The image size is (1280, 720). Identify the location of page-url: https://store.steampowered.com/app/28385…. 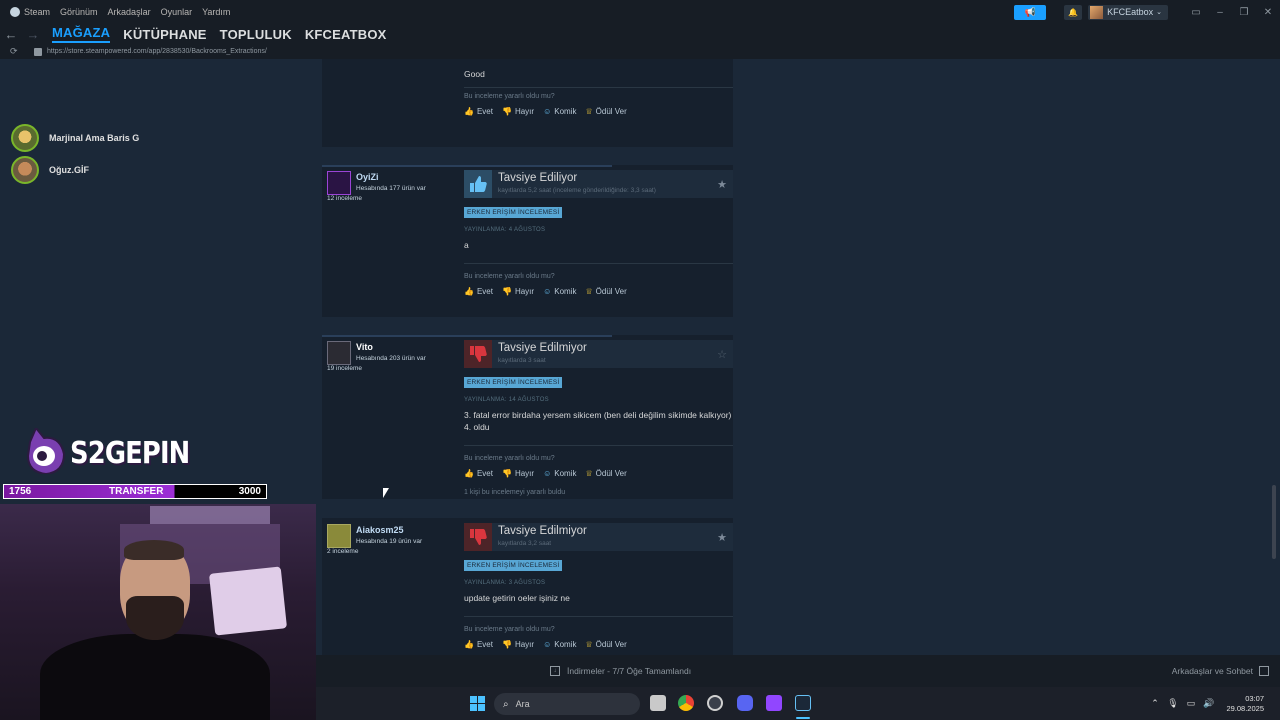
(157, 51).